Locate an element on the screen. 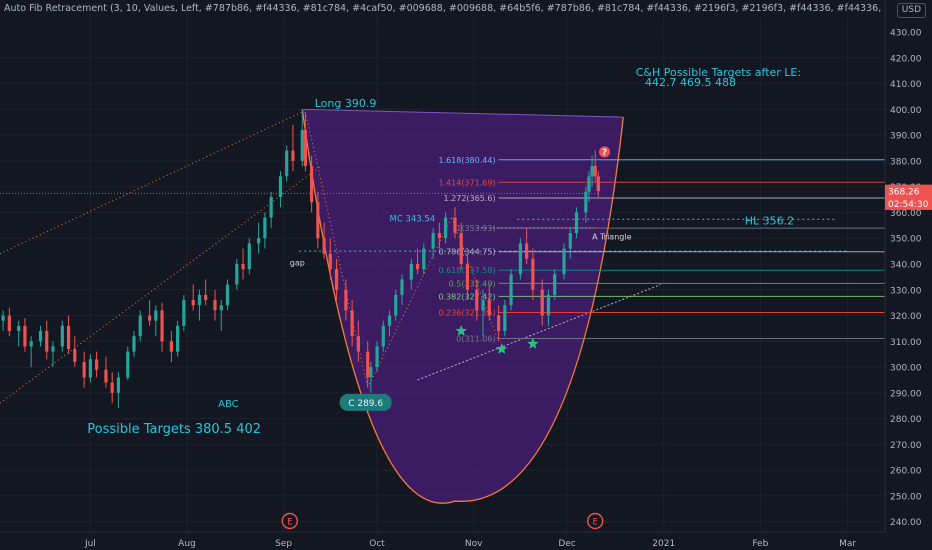 The width and height of the screenshot is (932, 550). y-tick-label: 290.00 is located at coordinates (906, 394).